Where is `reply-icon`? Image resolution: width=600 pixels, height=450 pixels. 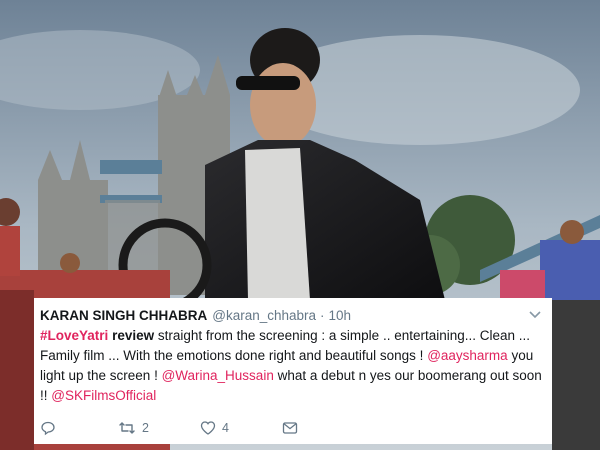 reply-icon is located at coordinates (48, 428).